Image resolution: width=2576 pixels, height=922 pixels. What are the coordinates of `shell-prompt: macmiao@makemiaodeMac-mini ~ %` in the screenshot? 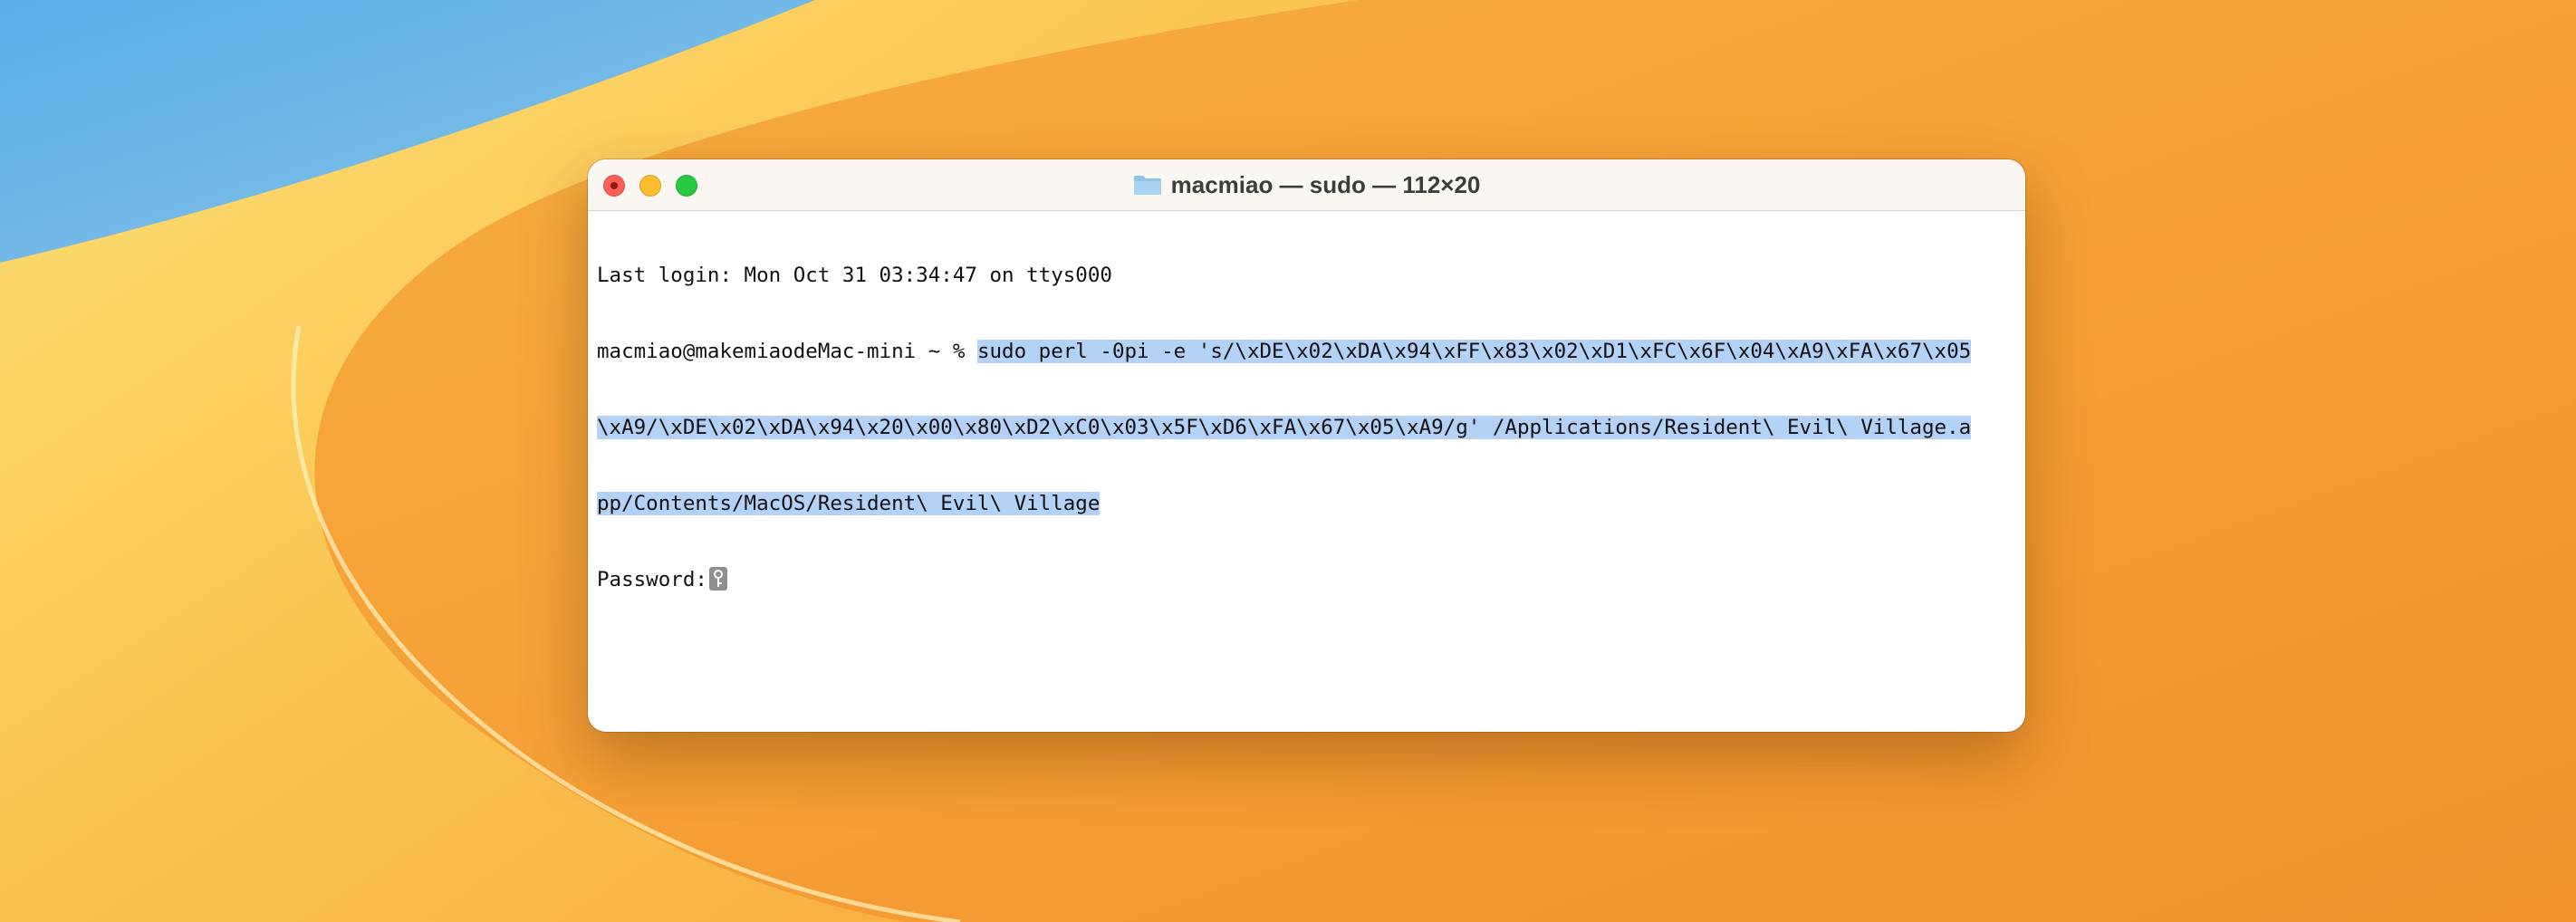 It's located at (787, 351).